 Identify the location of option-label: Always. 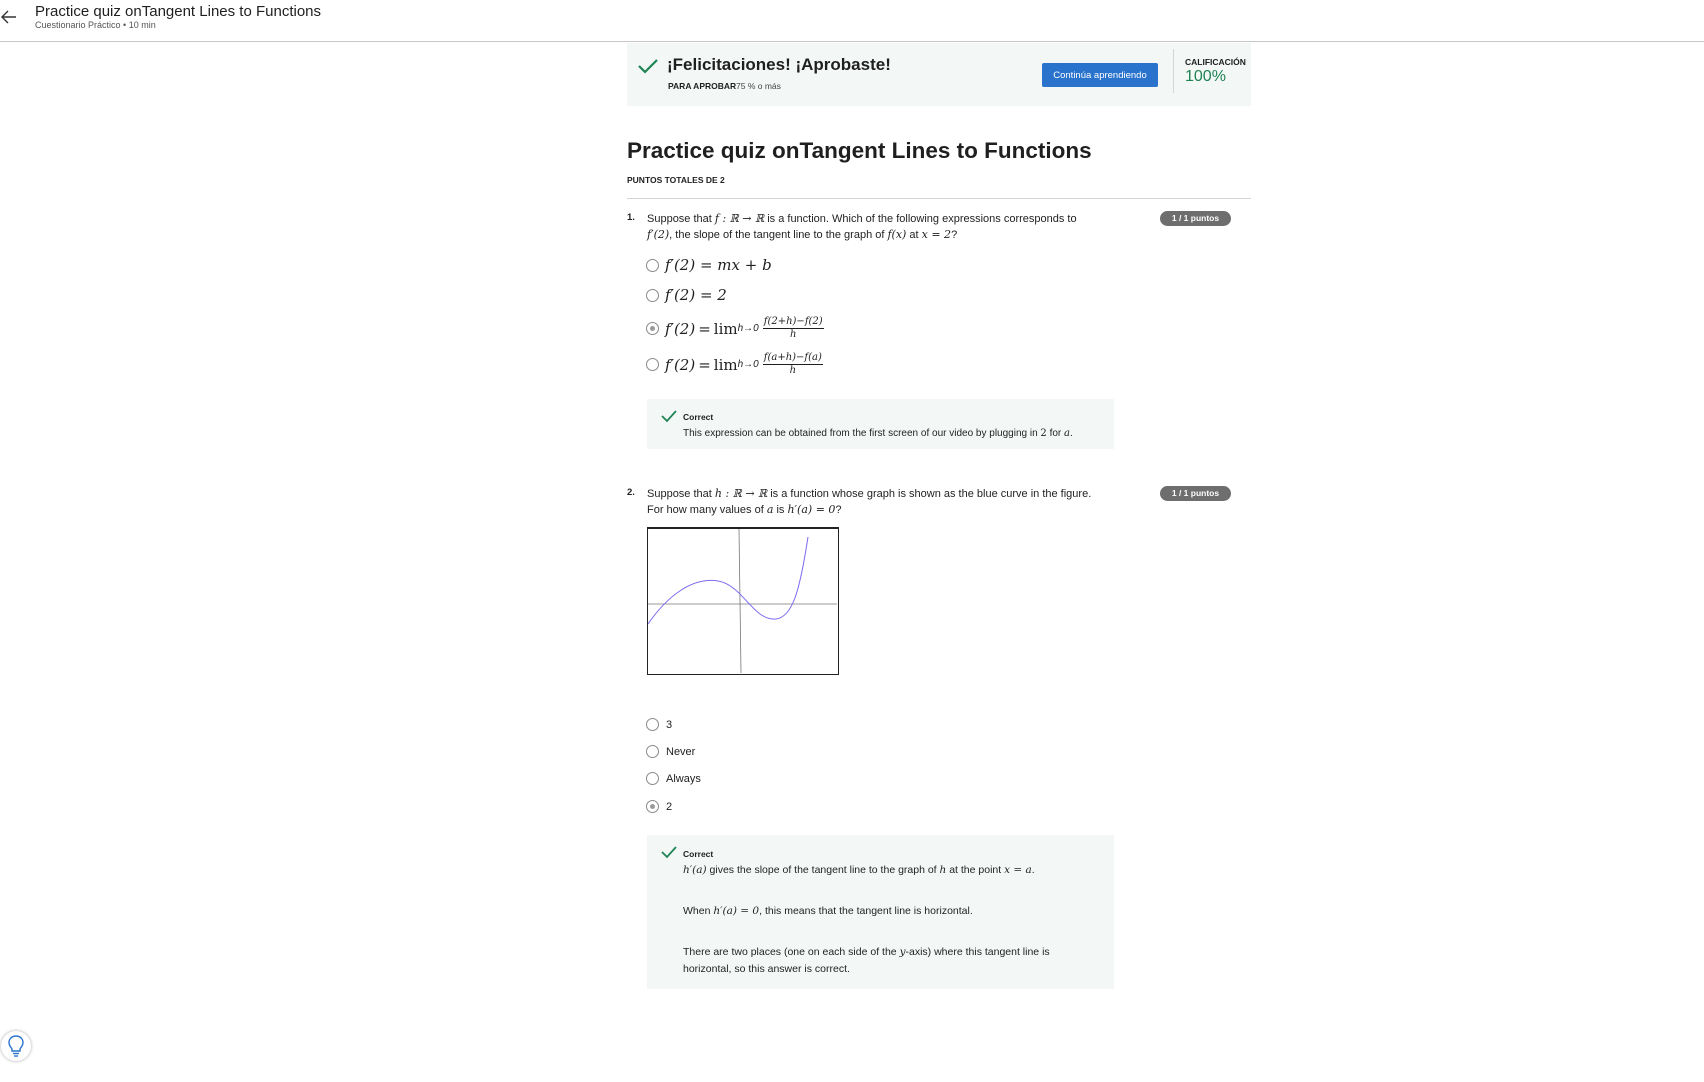
(683, 778).